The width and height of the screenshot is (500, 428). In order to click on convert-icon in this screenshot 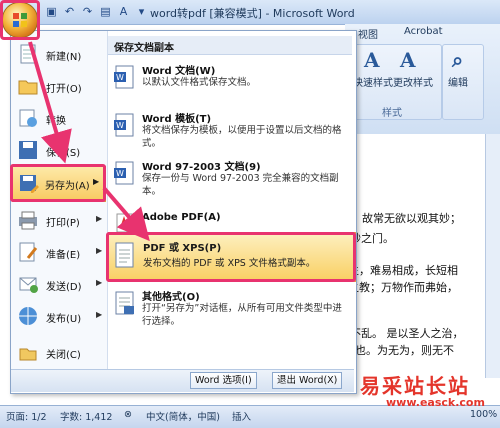, I will do `click(28, 118)`.